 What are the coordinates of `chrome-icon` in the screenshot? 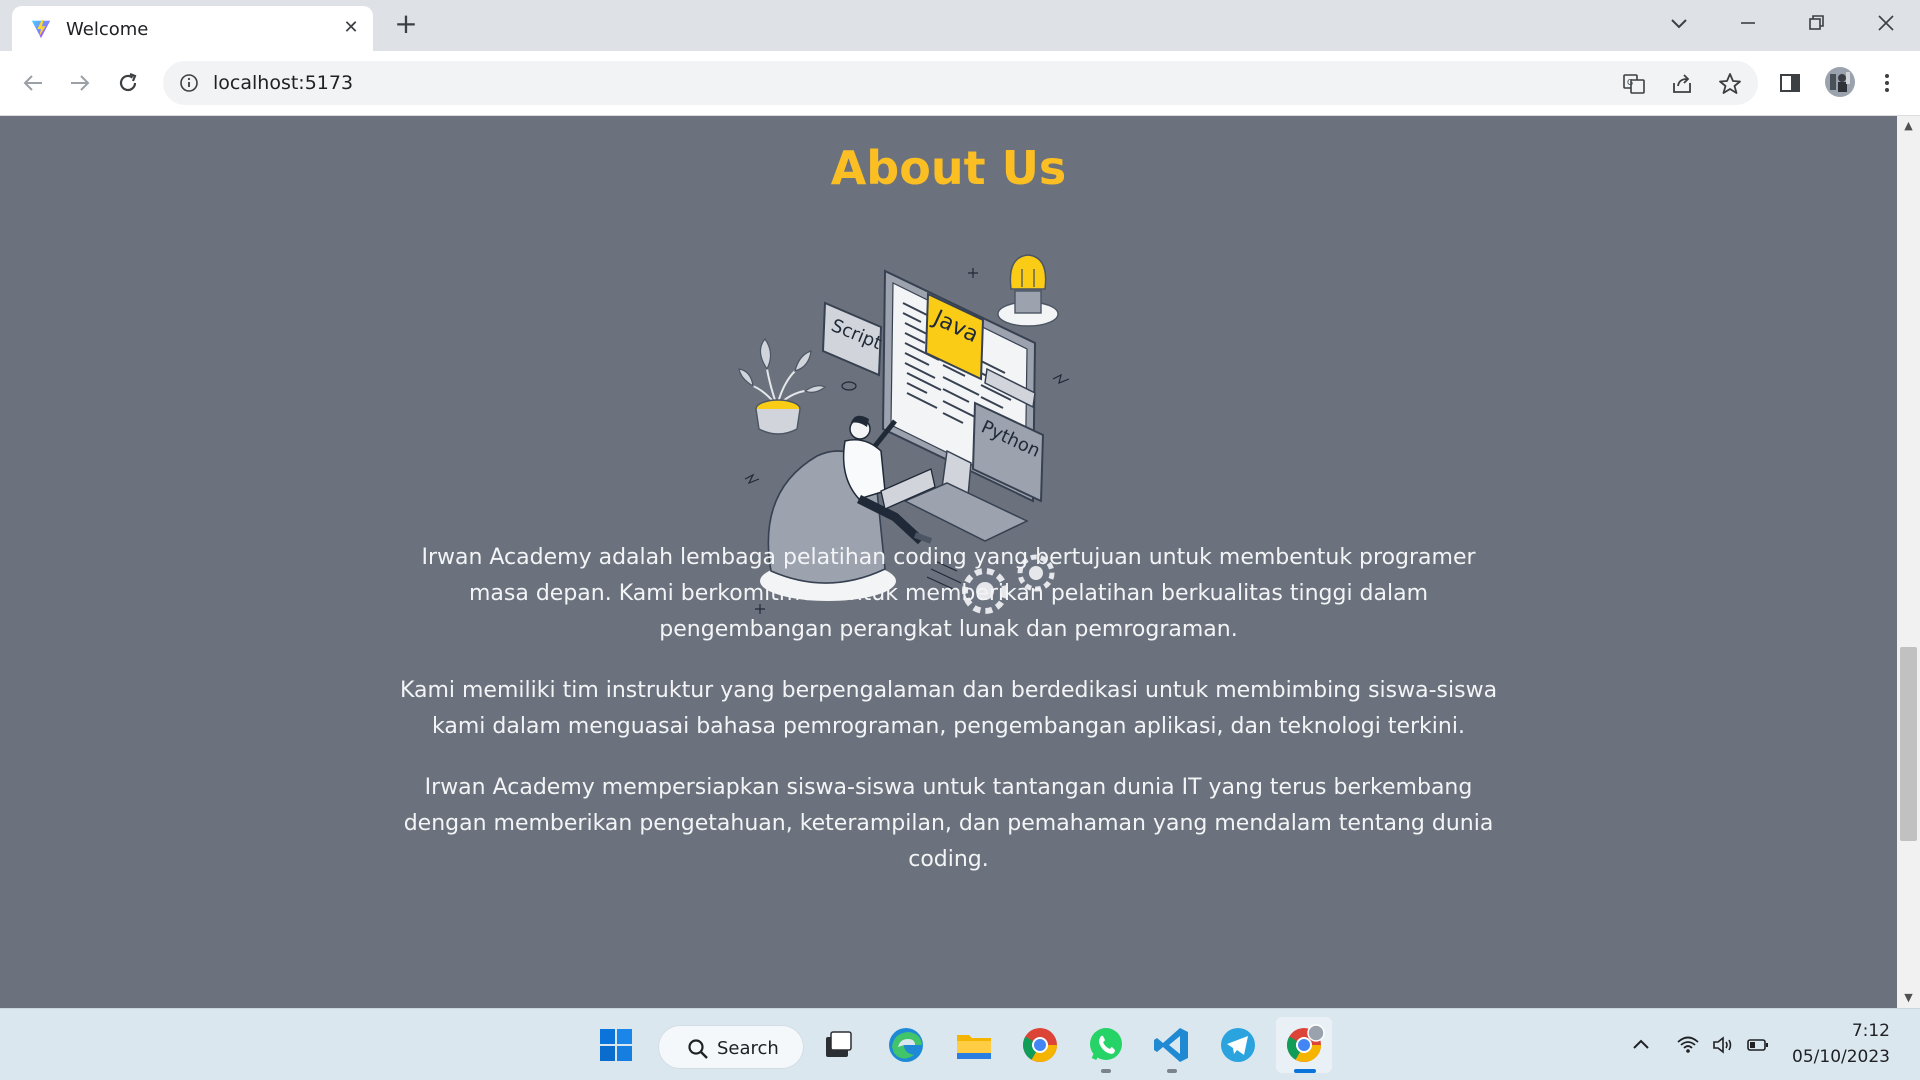 It's located at (1040, 1045).